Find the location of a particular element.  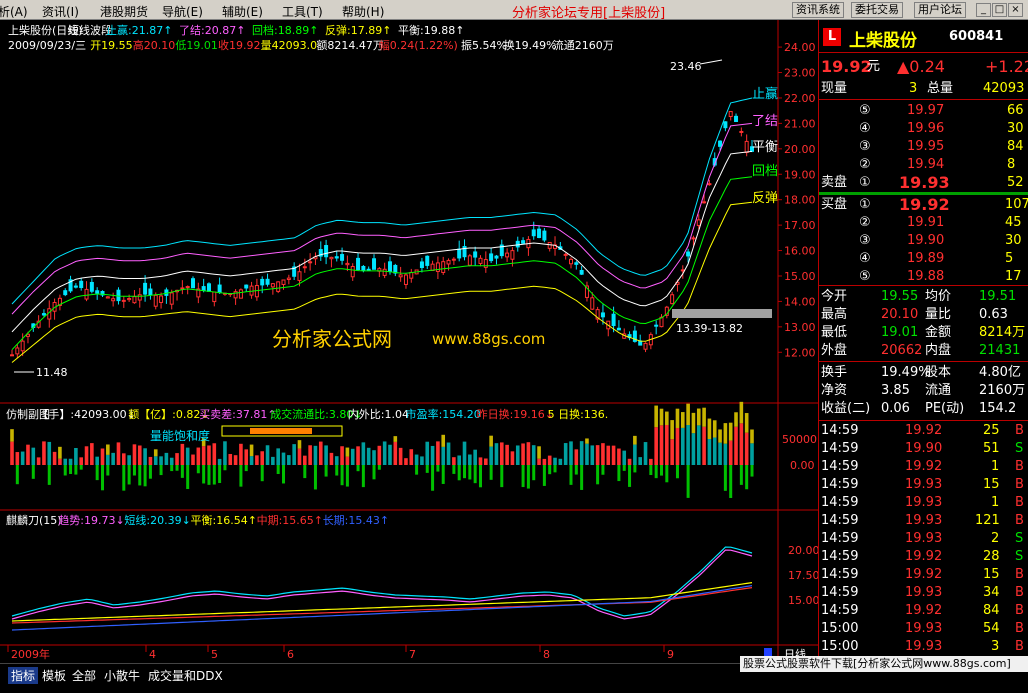

indicator-legend-item: 平衡:16.54↑ is located at coordinates (224, 520).